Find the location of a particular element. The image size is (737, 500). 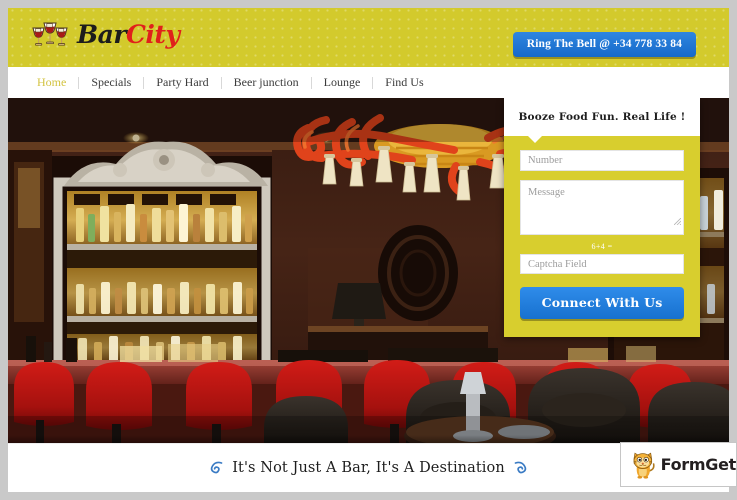

captcha-question: 6+4 = is located at coordinates (602, 246).